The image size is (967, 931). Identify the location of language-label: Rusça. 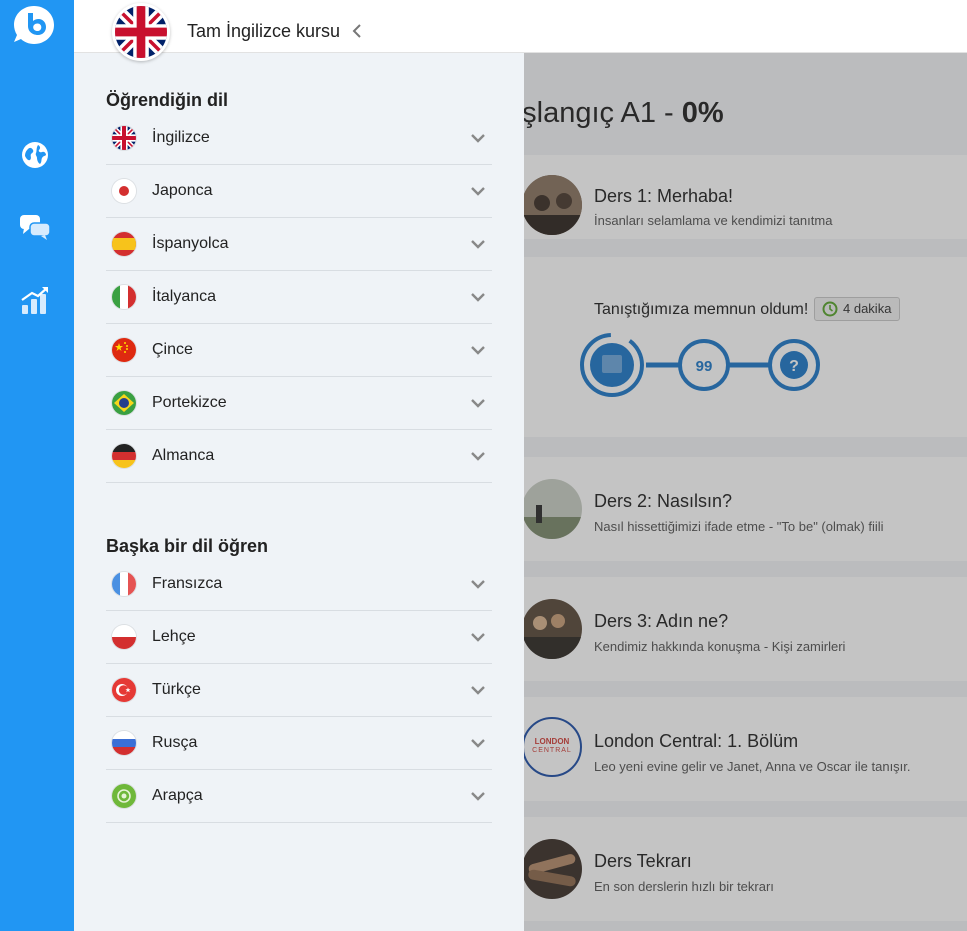
(175, 742).